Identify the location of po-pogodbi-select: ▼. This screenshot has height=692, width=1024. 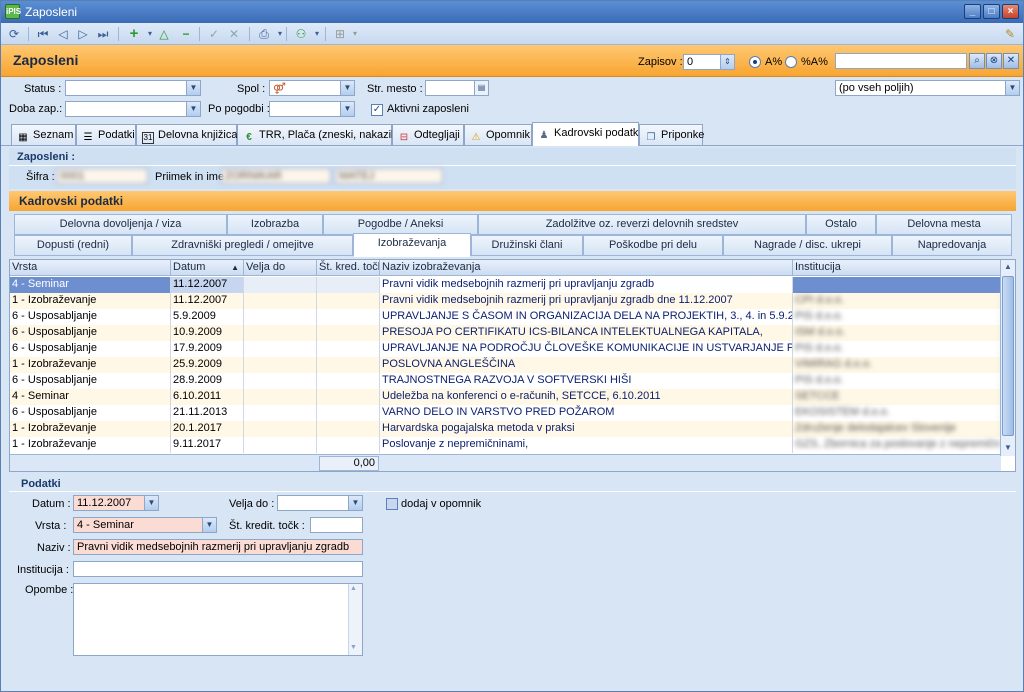
(312, 109).